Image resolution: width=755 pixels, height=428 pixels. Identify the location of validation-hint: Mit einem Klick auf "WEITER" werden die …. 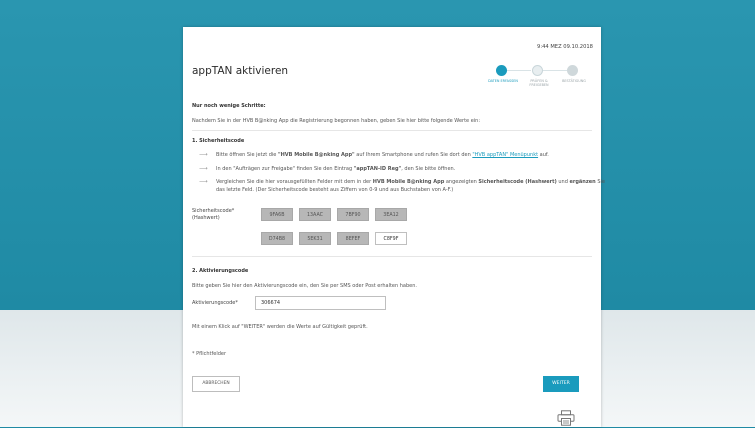
(280, 327).